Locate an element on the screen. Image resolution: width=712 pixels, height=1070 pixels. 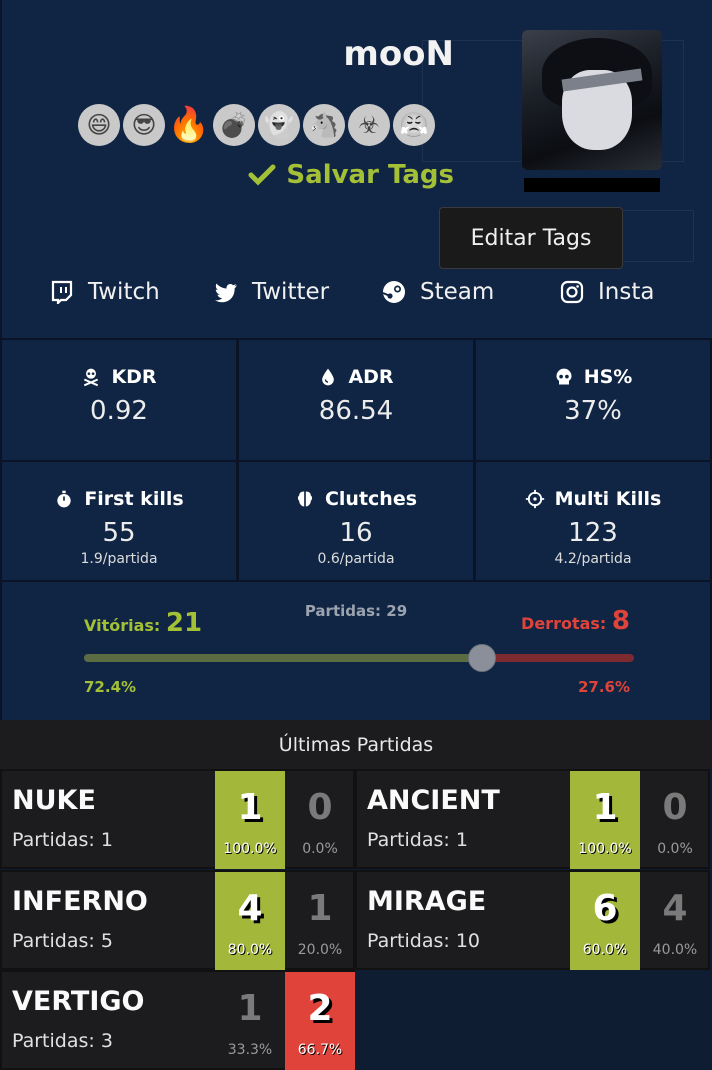
stat-hs: HS% 37% is located at coordinates (593, 400).